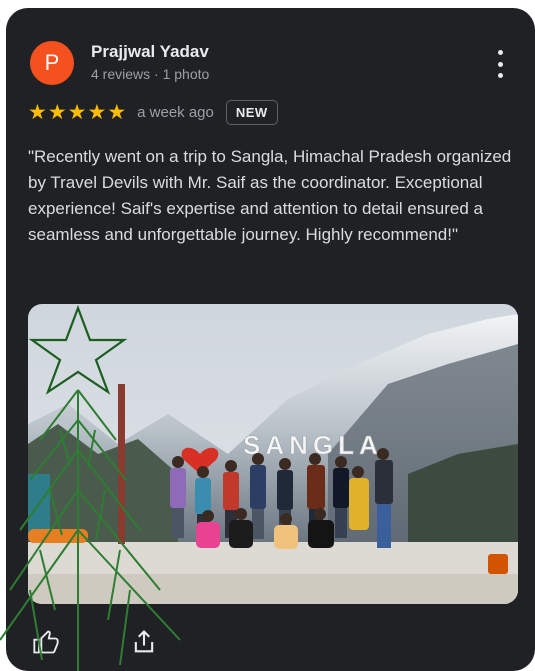 The image size is (535, 671). I want to click on thumbs-up-icon, so click(46, 642).